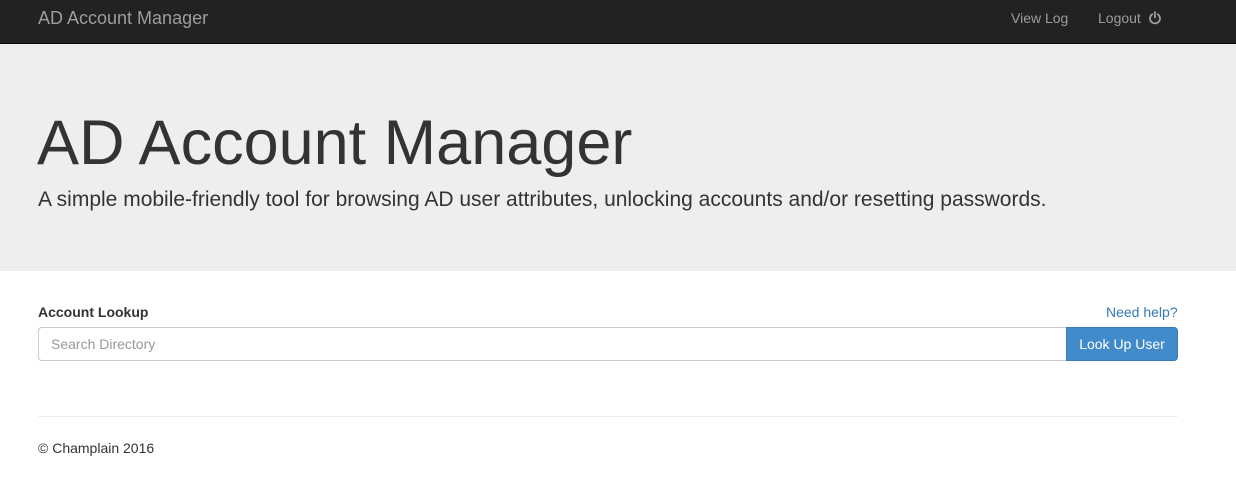 This screenshot has height=504, width=1236. Describe the element at coordinates (552, 344) in the screenshot. I see `search-directory-input` at that location.